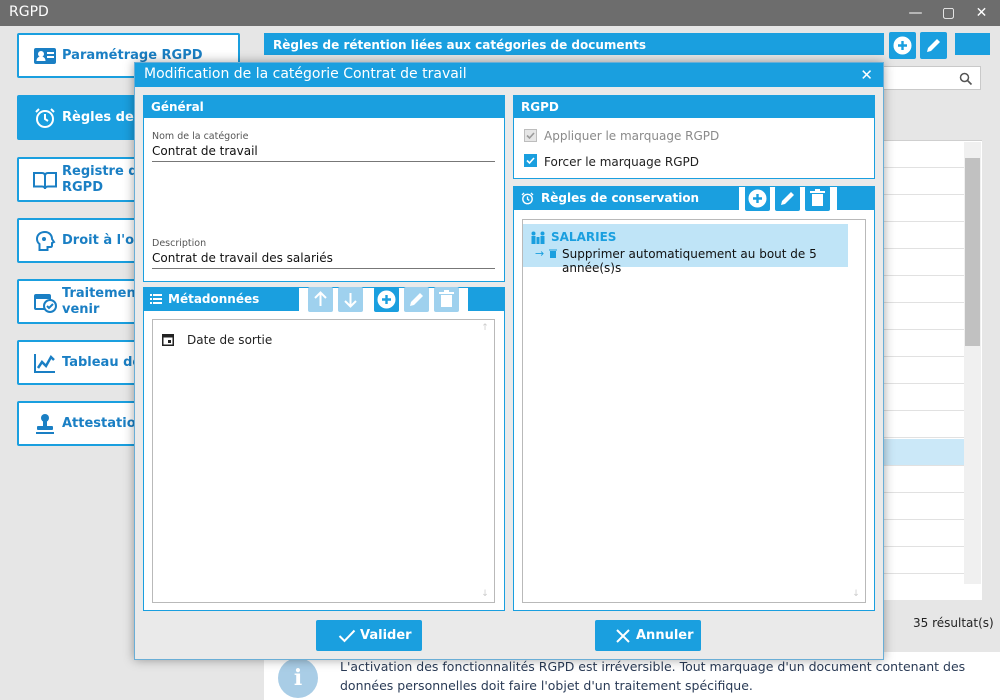 The image size is (1000, 700). Describe the element at coordinates (981, 13) in the screenshot. I see `close-window-button: ✕` at that location.